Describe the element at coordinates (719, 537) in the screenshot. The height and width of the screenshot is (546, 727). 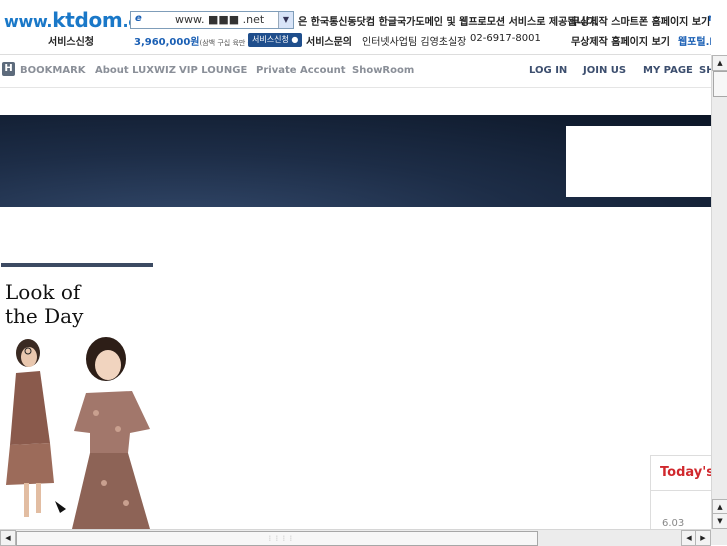
I see `scrollbar-corner` at that location.